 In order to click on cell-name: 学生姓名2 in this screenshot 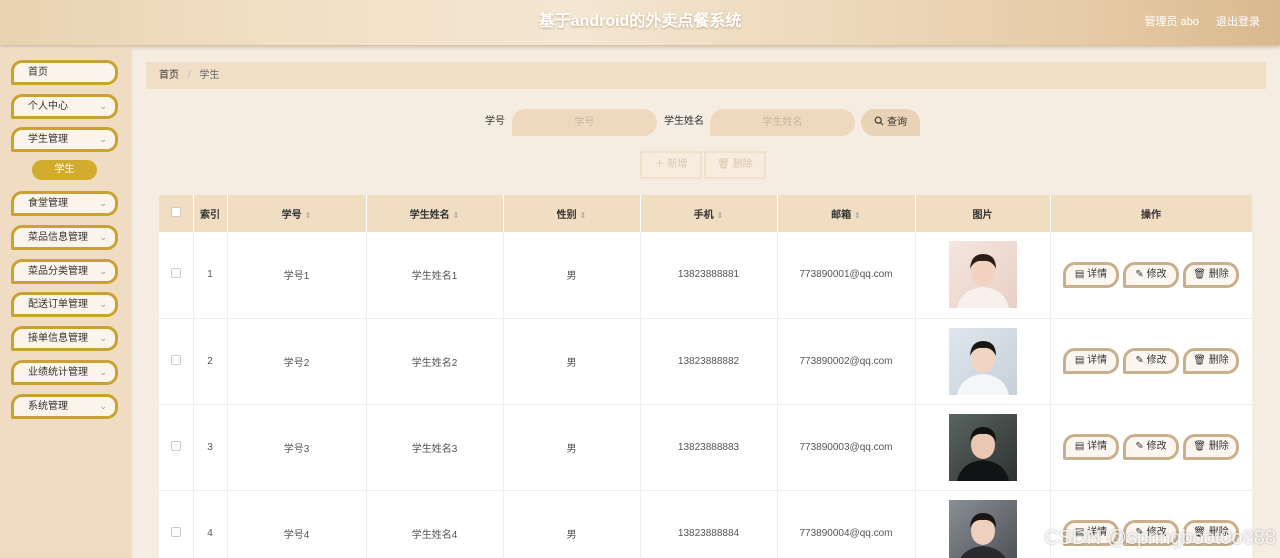, I will do `click(435, 361)`.